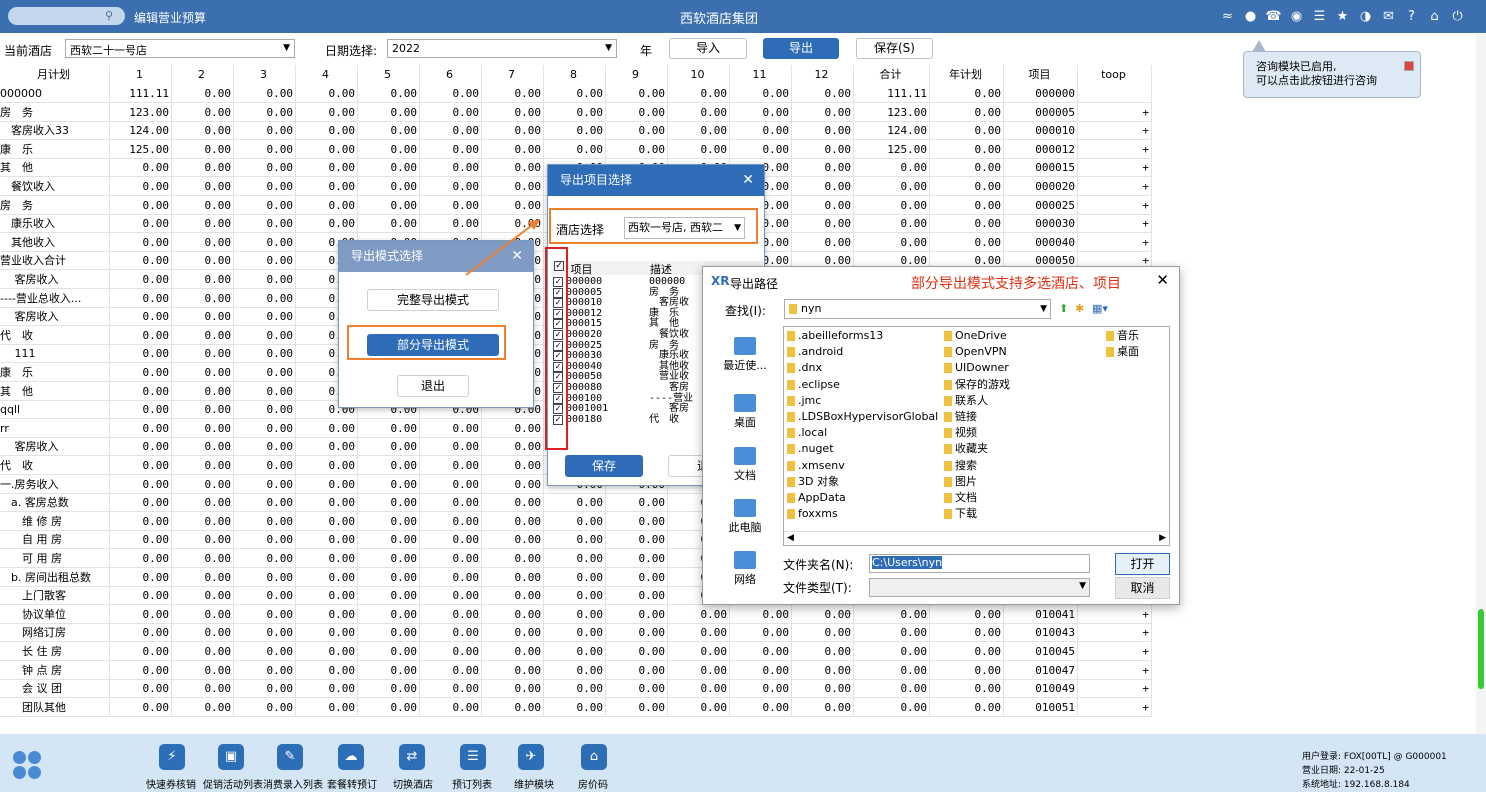  Describe the element at coordinates (1342, 16) in the screenshot. I see `star-icon: ★` at that location.